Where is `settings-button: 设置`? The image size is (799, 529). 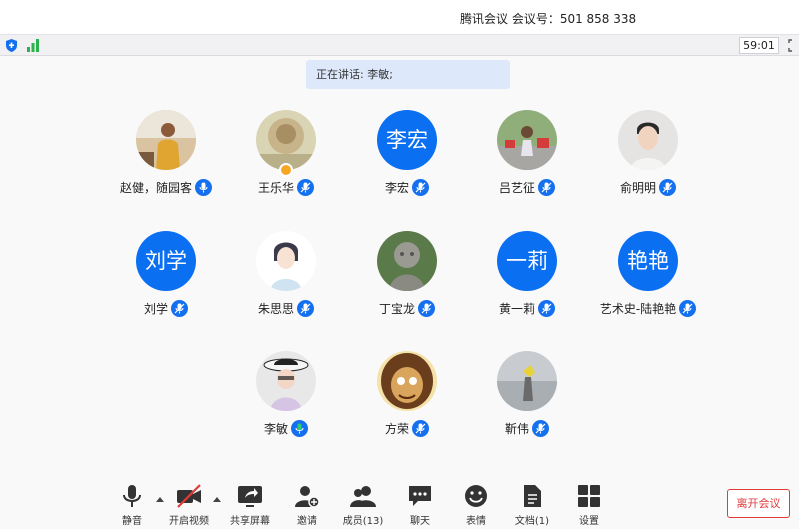 settings-button: 设置 is located at coordinates (589, 506).